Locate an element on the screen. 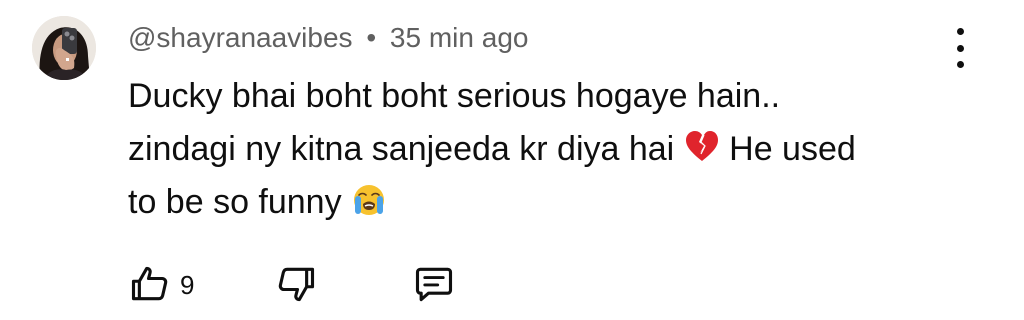  thumbs-down-icon is located at coordinates (296, 284).